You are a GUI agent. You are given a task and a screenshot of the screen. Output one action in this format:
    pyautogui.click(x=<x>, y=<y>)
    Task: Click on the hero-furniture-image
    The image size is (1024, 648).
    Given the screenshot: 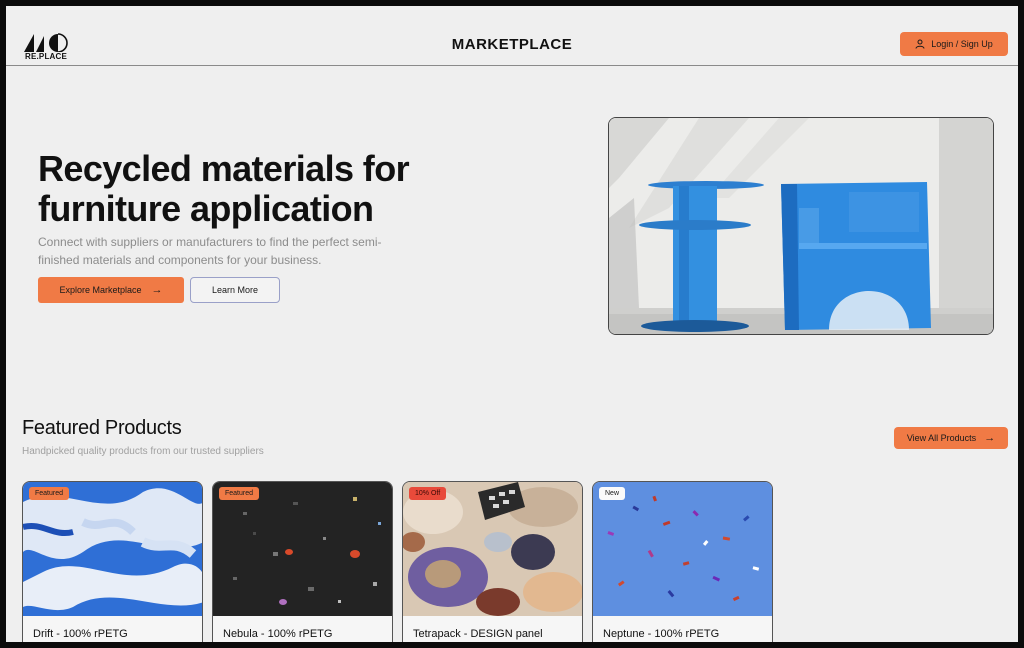 What is the action you would take?
    pyautogui.click(x=801, y=226)
    